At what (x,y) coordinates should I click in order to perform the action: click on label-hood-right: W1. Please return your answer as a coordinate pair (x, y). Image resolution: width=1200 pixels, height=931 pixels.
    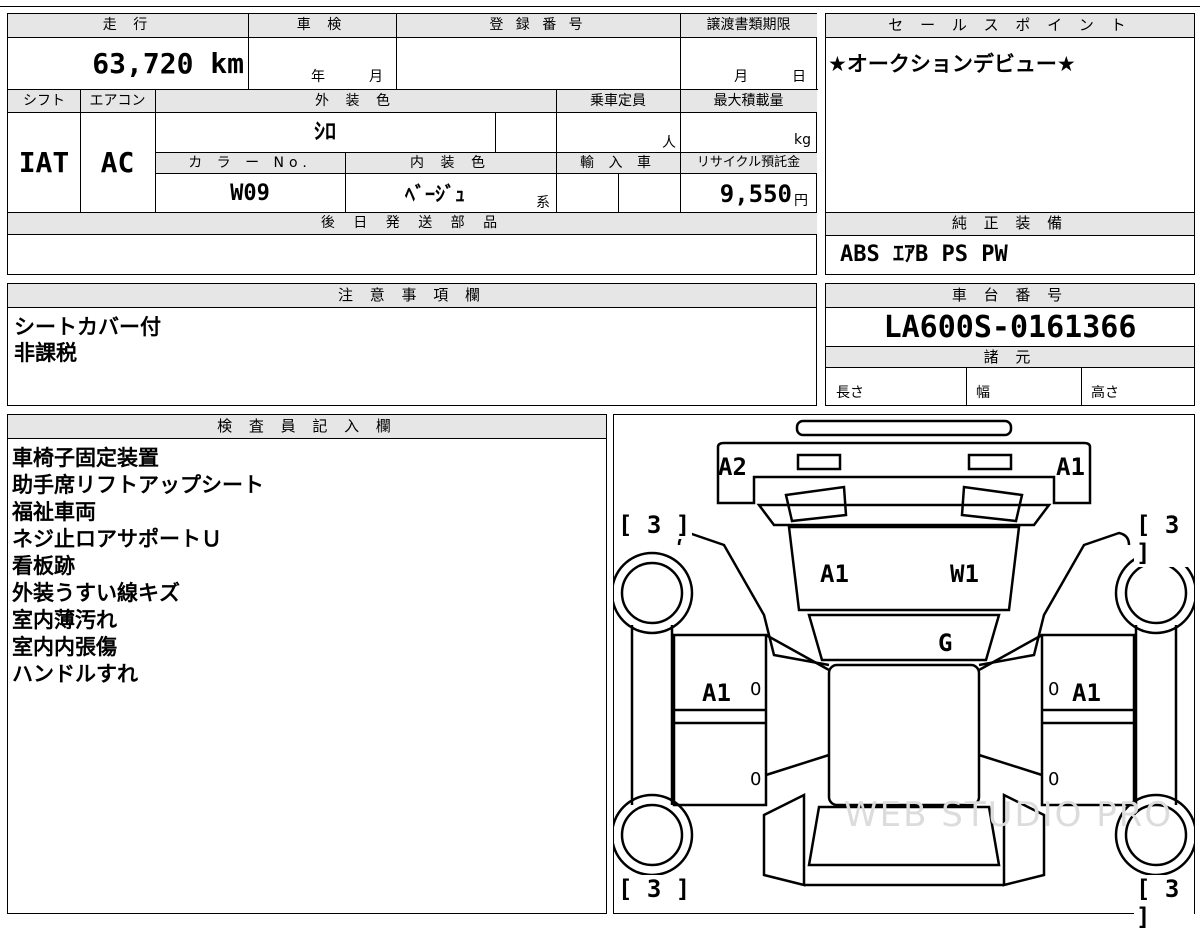
    Looking at the image, I should click on (964, 574).